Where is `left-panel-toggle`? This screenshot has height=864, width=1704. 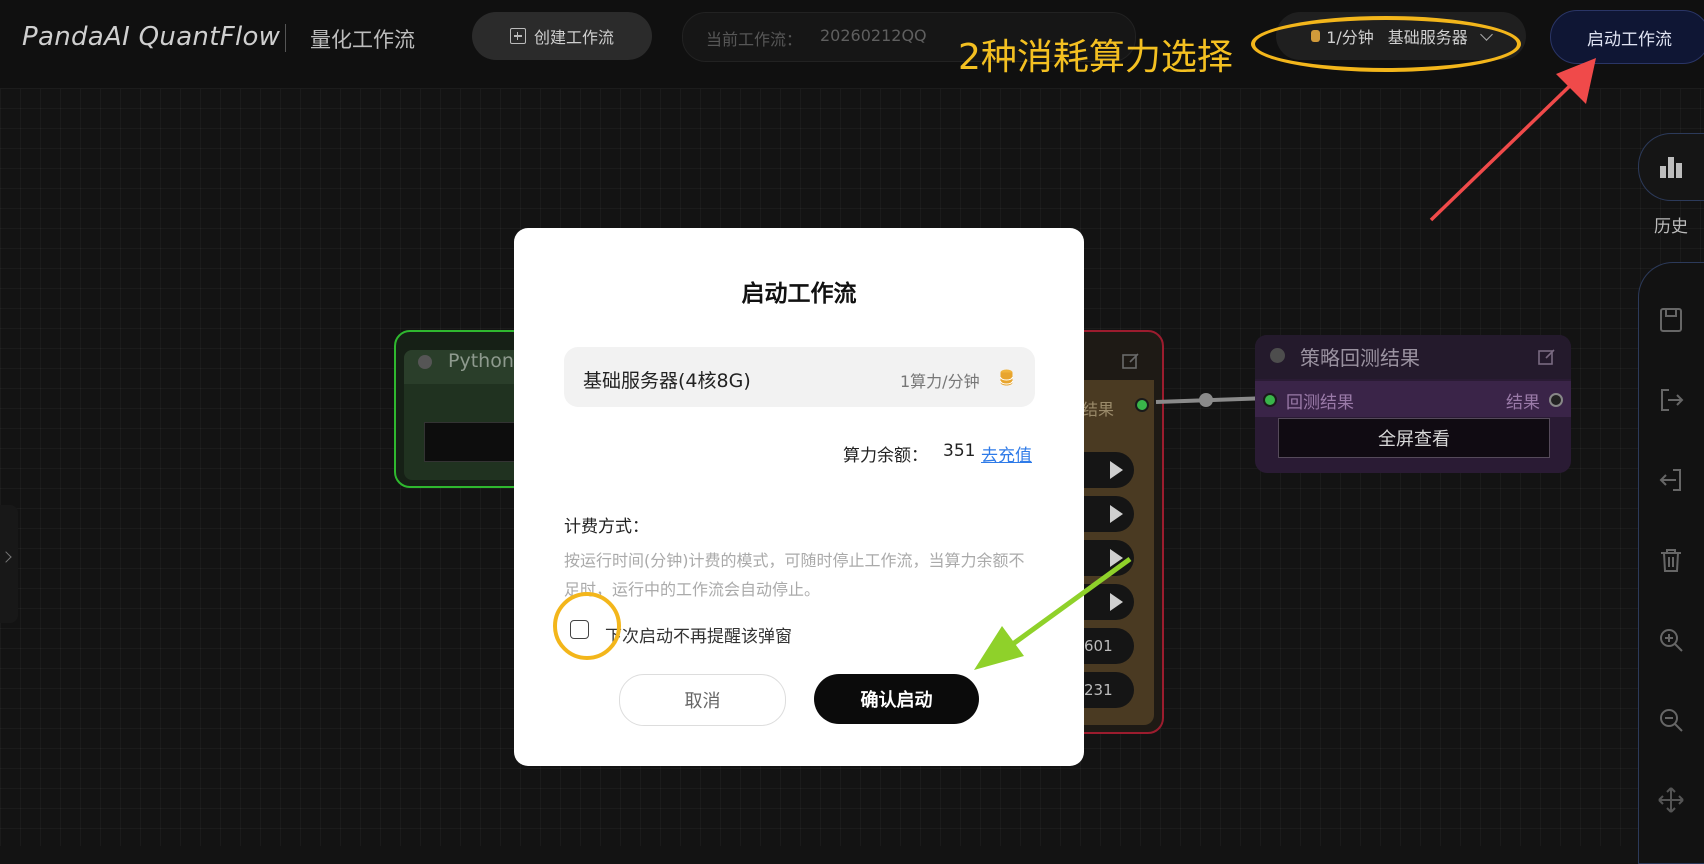
left-panel-toggle is located at coordinates (9, 564).